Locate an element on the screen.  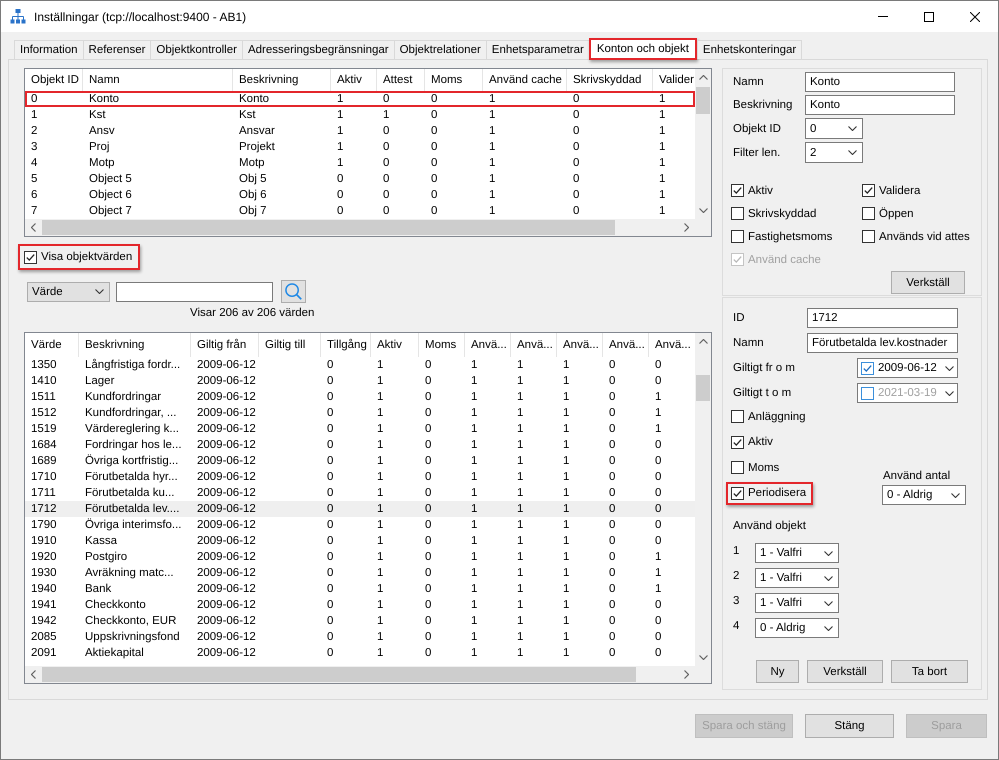
apply-button: Verkställ is located at coordinates (928, 282).